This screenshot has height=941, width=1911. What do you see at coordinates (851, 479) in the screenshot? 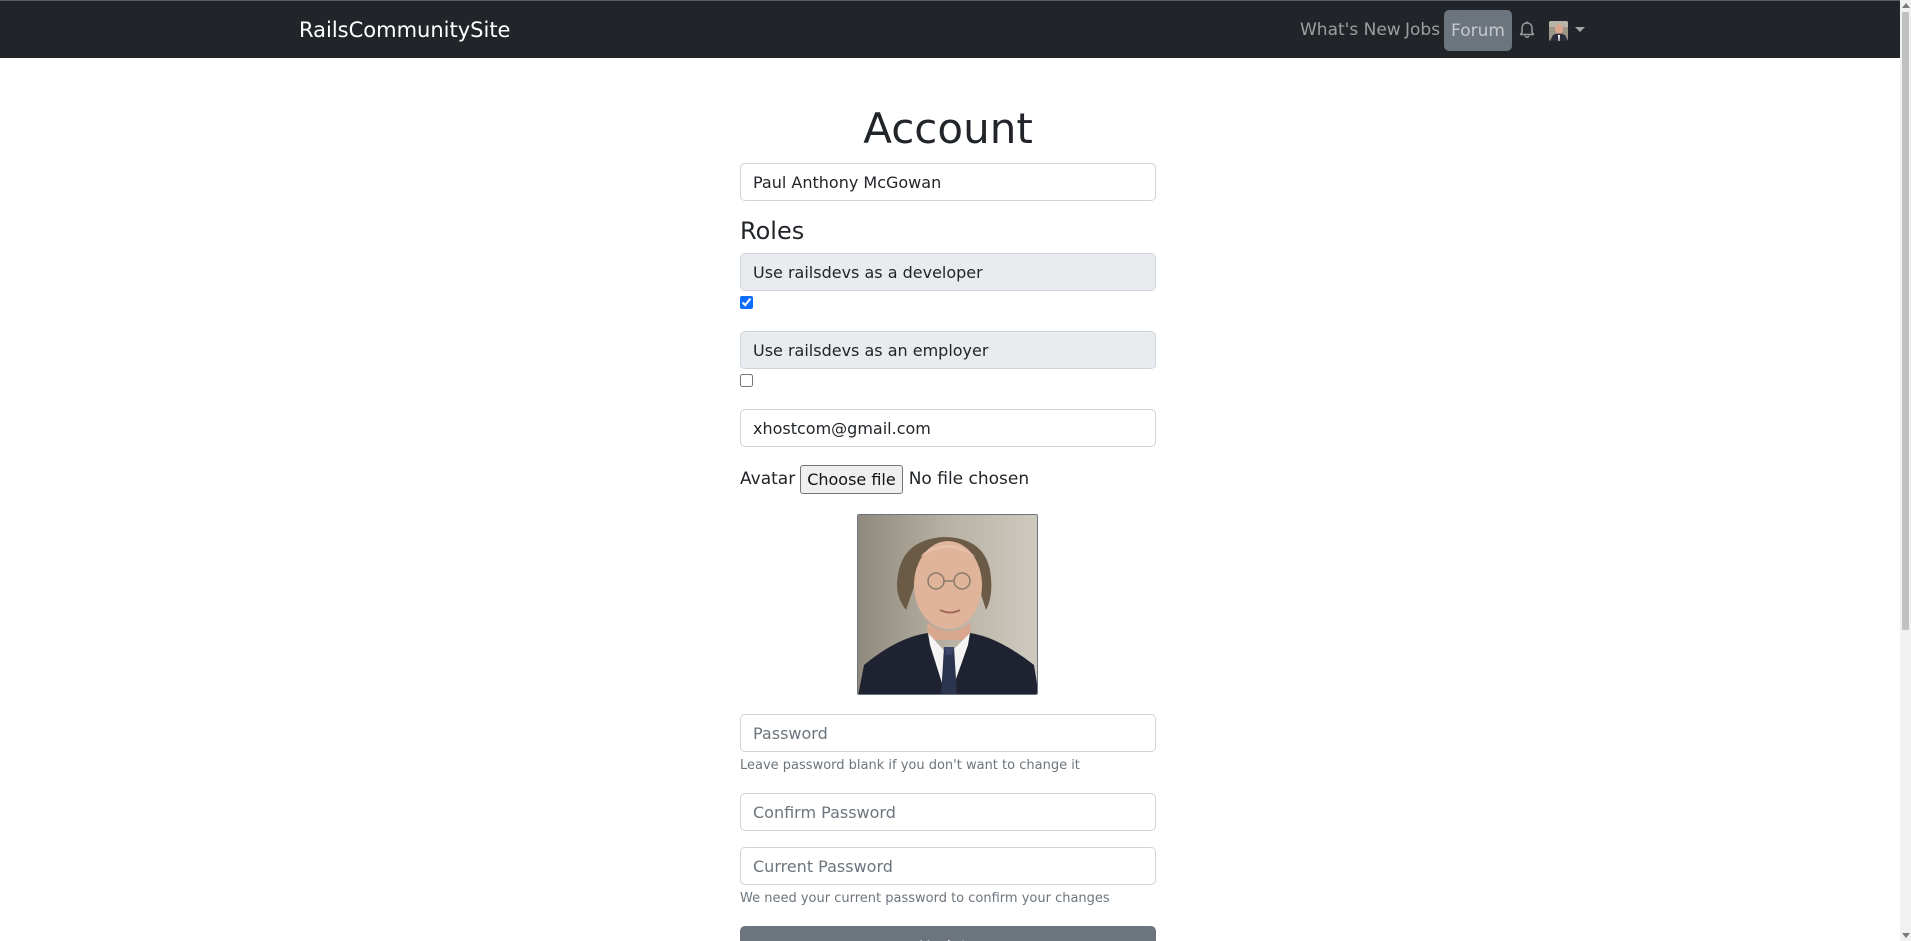
I see `choose-file-button: Choose file` at bounding box center [851, 479].